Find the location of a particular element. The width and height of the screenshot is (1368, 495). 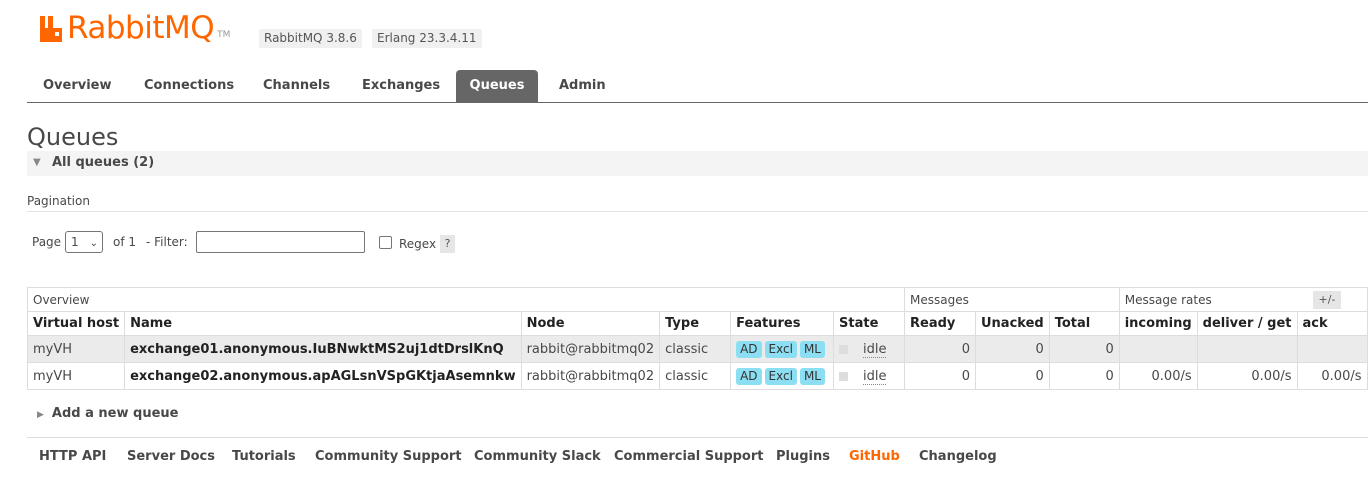

regex-label: Regex is located at coordinates (418, 244).